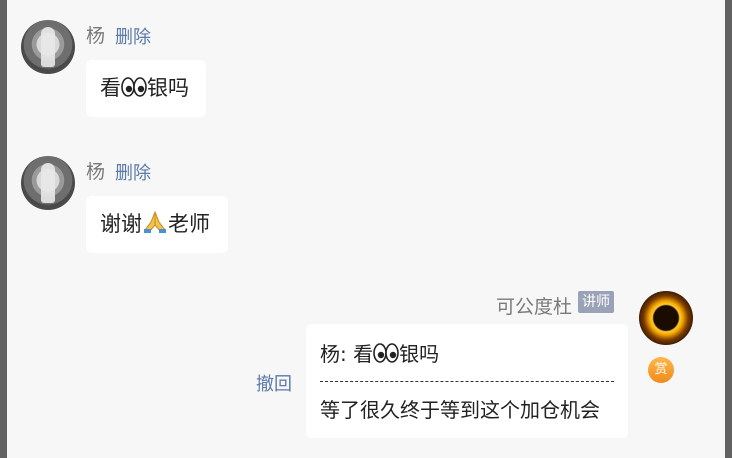  What do you see at coordinates (3, 229) in the screenshot?
I see `window-frame-left` at bounding box center [3, 229].